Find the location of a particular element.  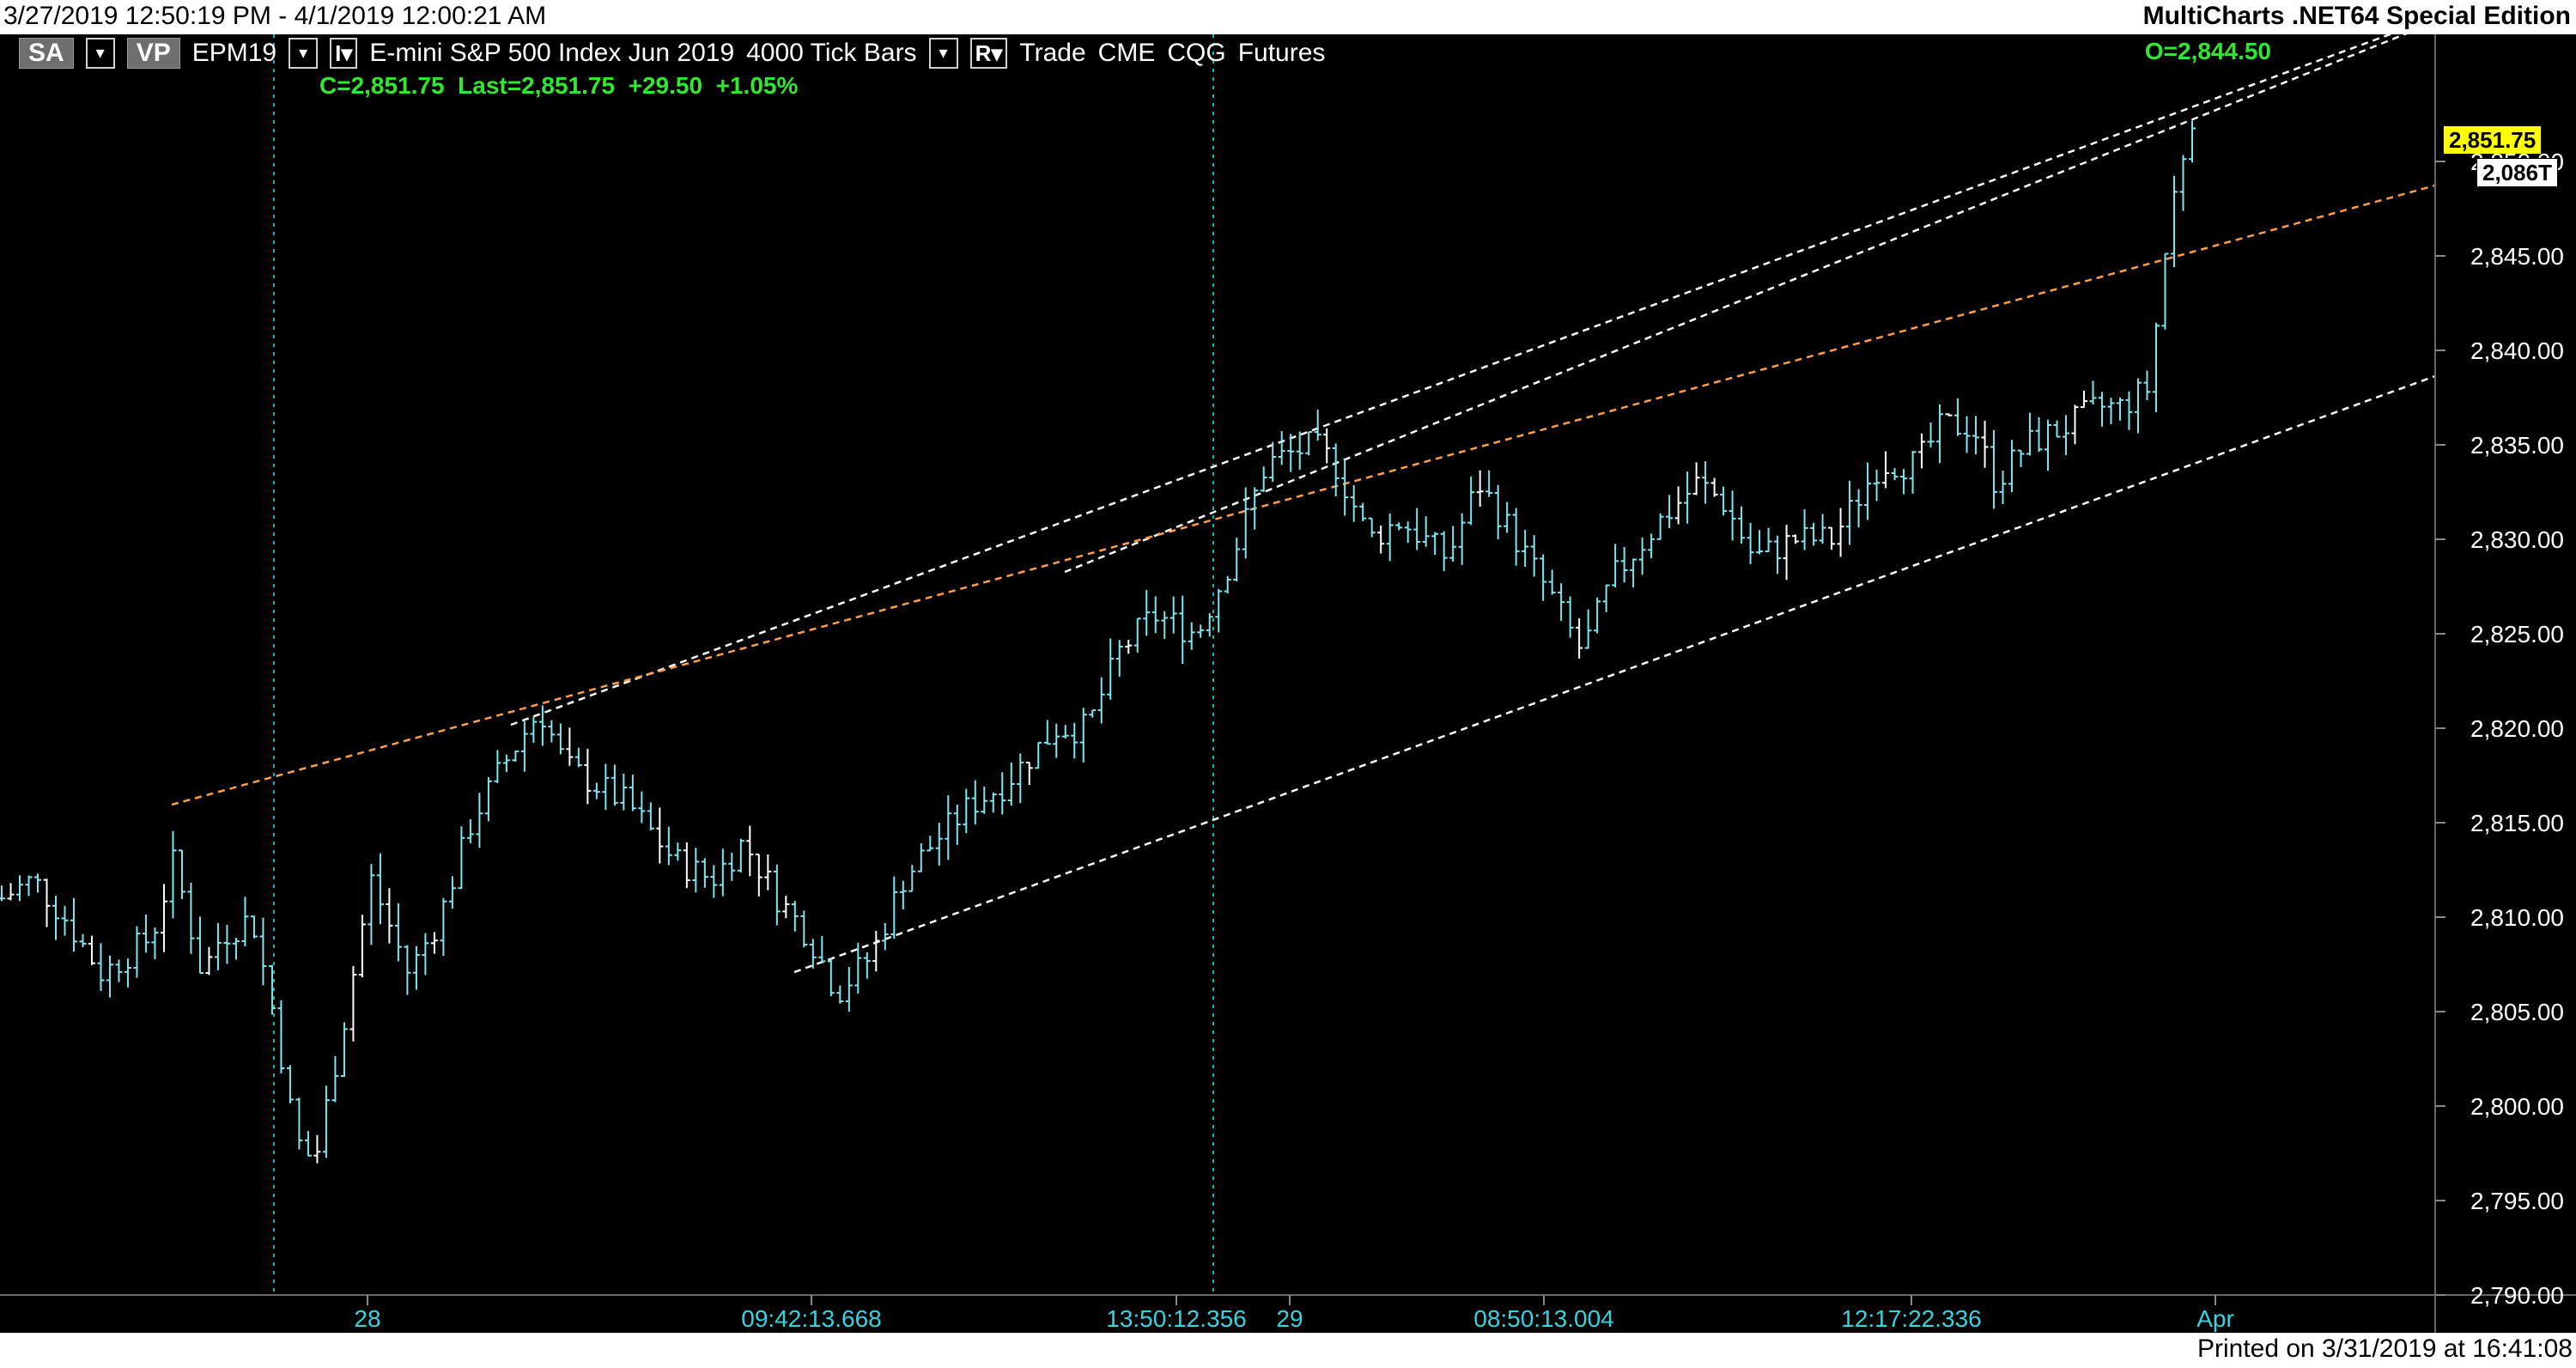

last-price-badge: 2,851.75 is located at coordinates (2493, 140).